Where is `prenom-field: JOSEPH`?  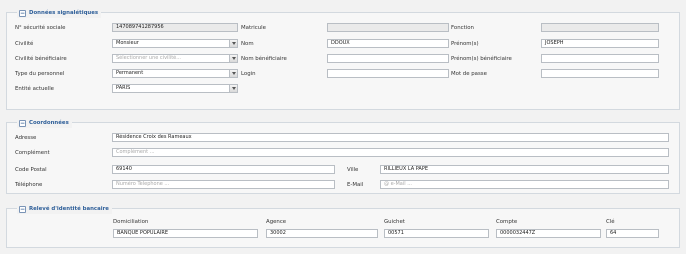 prenom-field: JOSEPH is located at coordinates (600, 43).